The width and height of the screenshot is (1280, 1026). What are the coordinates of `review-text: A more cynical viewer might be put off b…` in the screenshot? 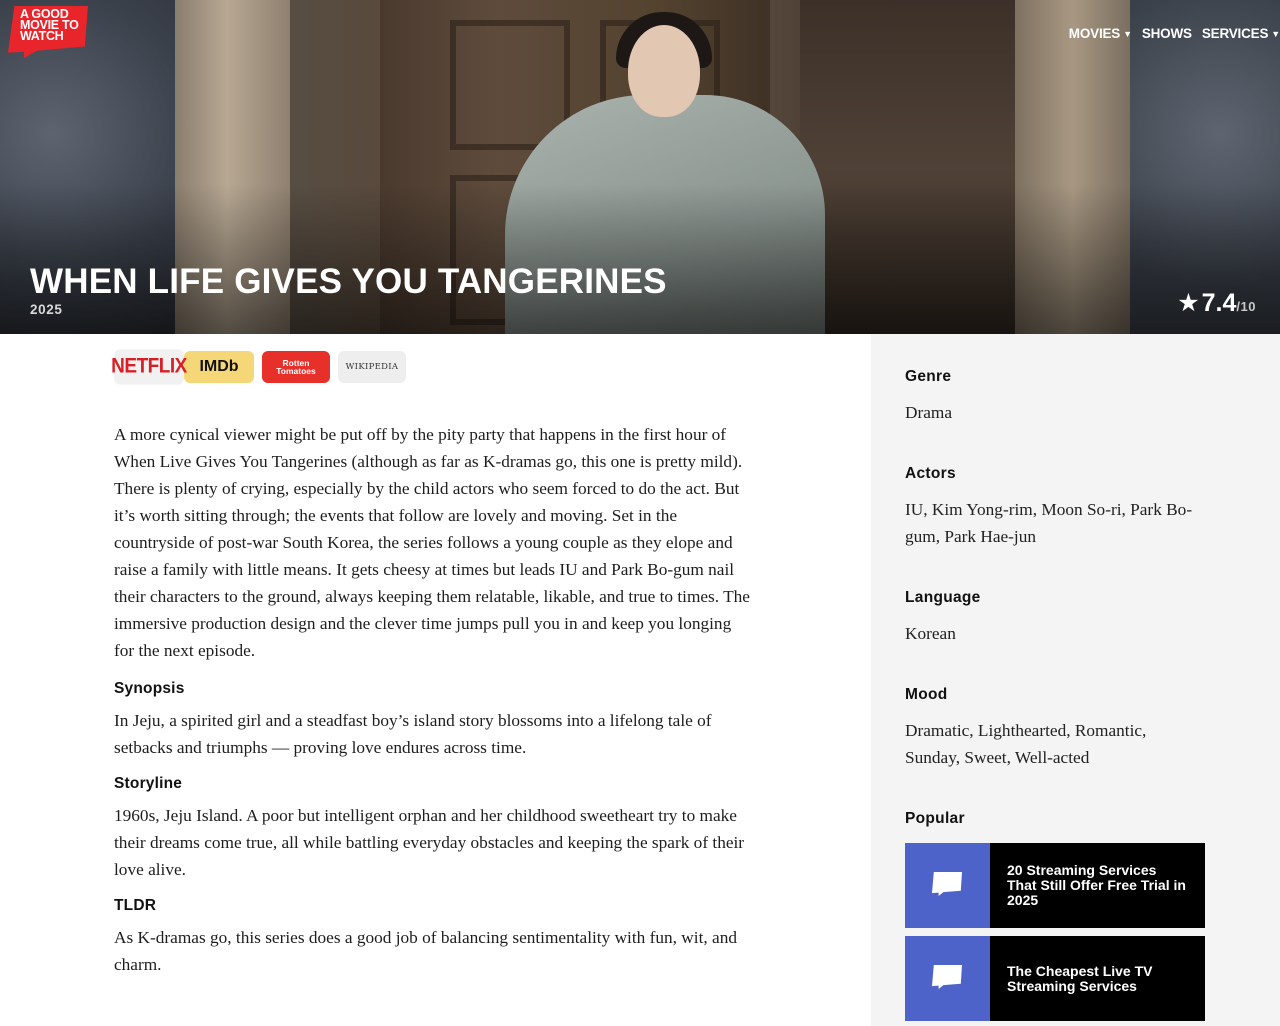 It's located at (432, 542).